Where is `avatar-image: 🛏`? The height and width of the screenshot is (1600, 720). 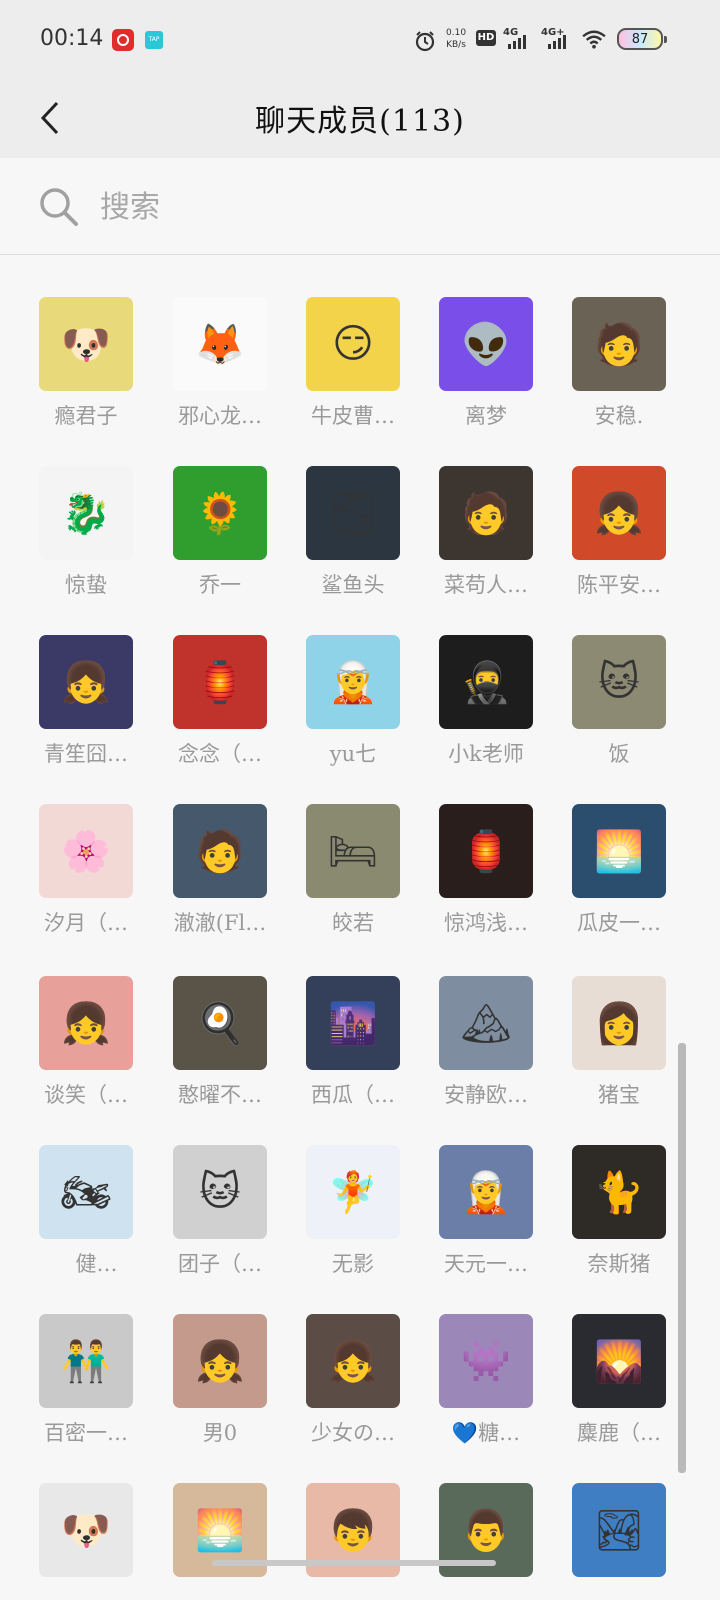
avatar-image: 🛏 is located at coordinates (353, 851).